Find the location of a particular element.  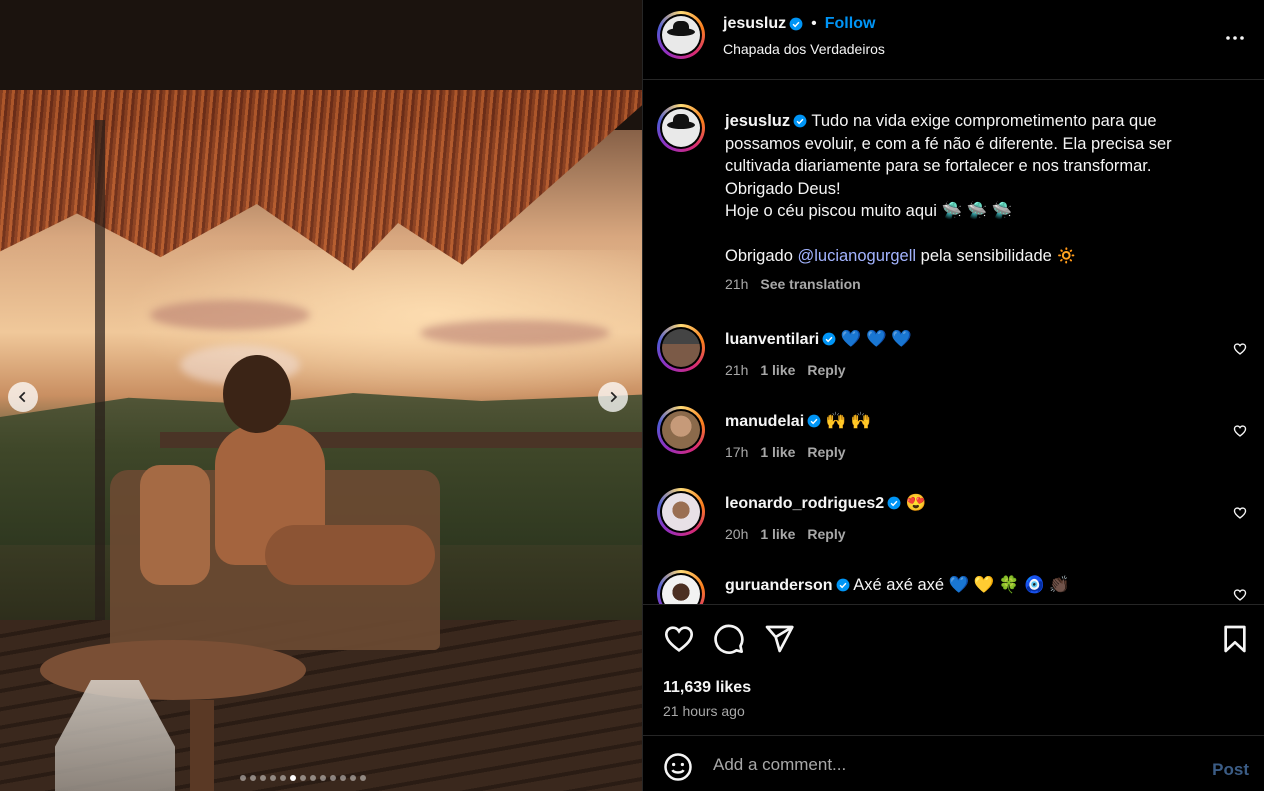

photo-table is located at coordinates (173, 670).